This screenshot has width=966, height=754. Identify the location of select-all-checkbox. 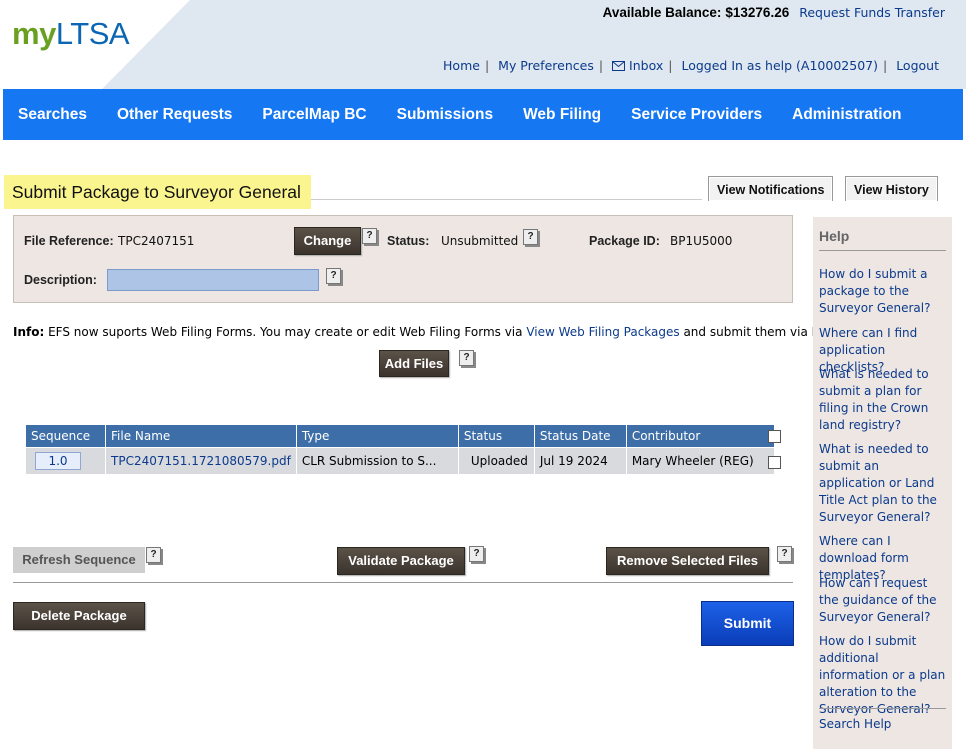
(774, 436).